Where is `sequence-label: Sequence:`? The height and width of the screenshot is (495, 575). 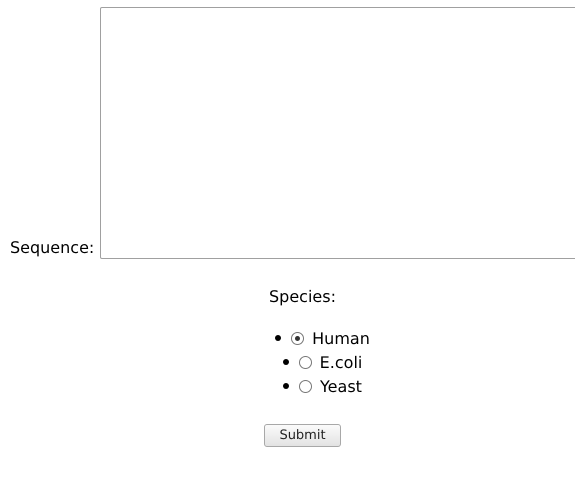
sequence-label: Sequence: is located at coordinates (52, 247).